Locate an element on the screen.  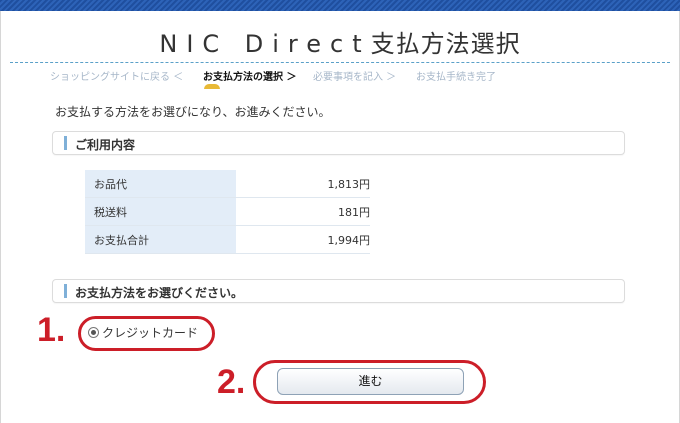
row-label: 税送料 is located at coordinates (160, 211).